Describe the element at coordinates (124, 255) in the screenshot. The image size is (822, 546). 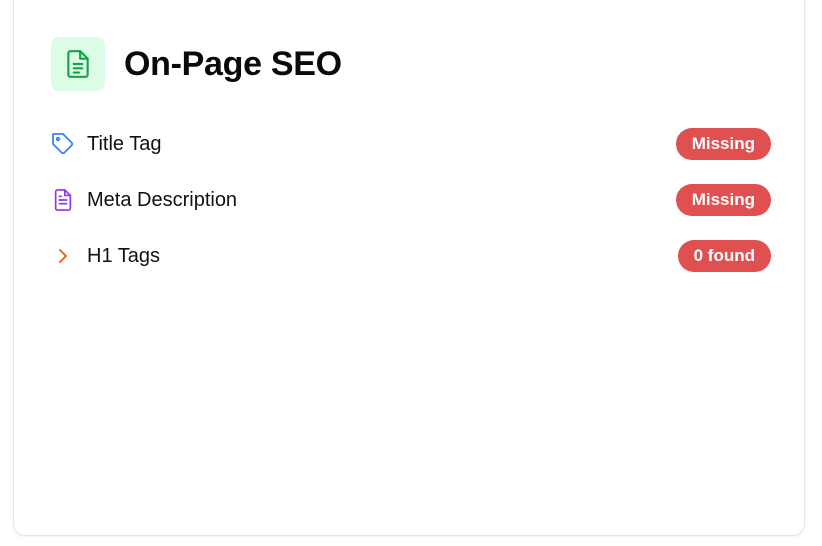
I see `list-item-label: H1 Tags` at that location.